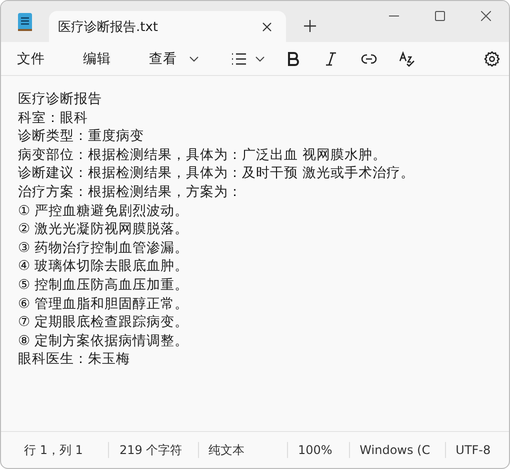 This screenshot has width=510, height=469. What do you see at coordinates (104, 341) in the screenshot?
I see `text-line: ⑧ 定制方案依据病情调整。` at bounding box center [104, 341].